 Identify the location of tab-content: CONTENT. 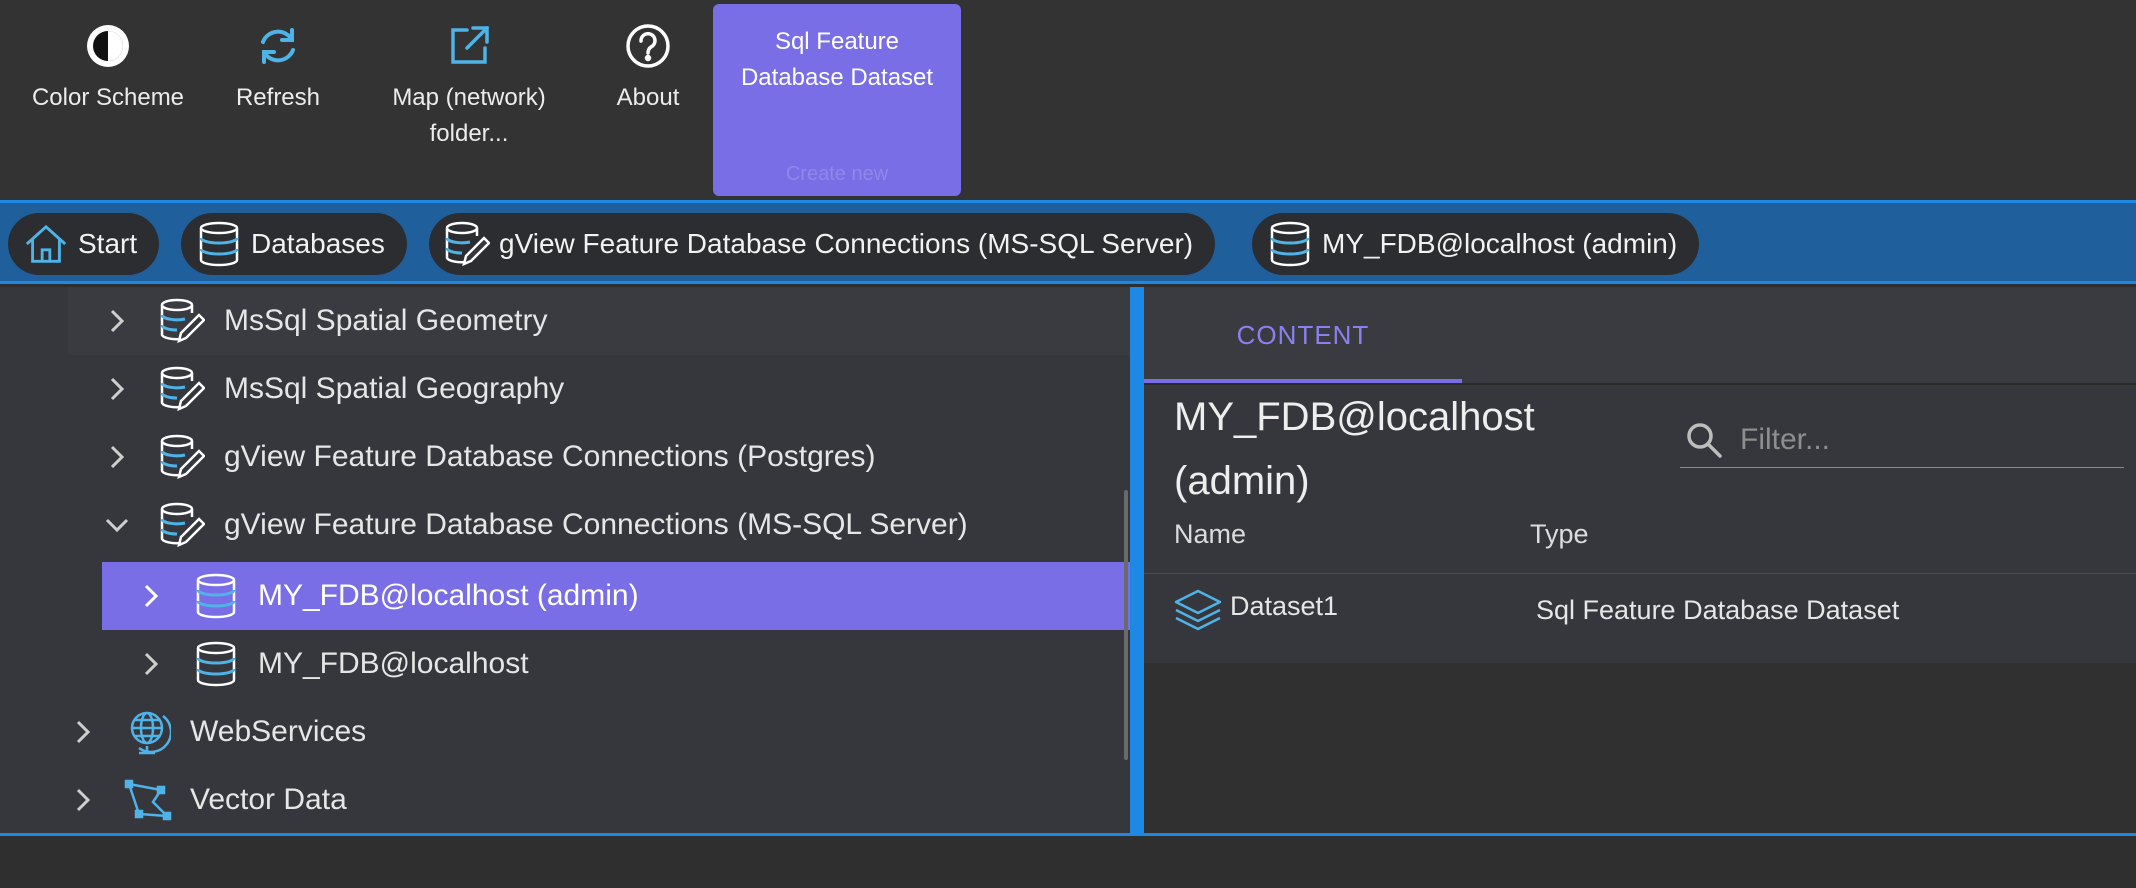
(1303, 335).